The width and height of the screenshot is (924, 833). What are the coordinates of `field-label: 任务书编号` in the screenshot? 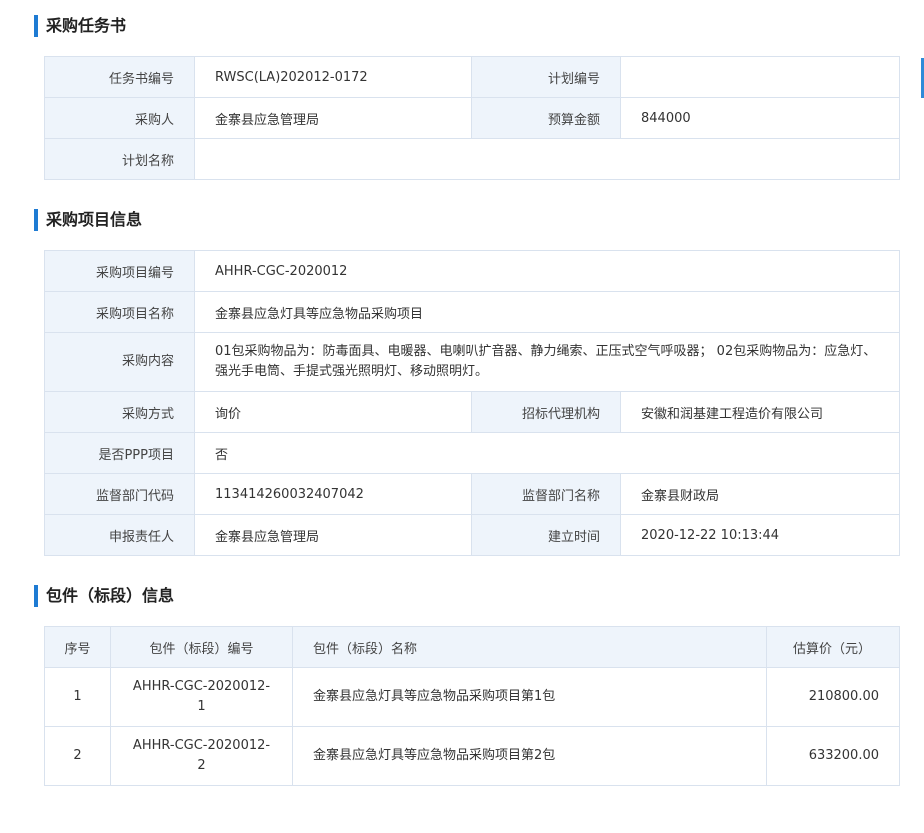 It's located at (119, 77).